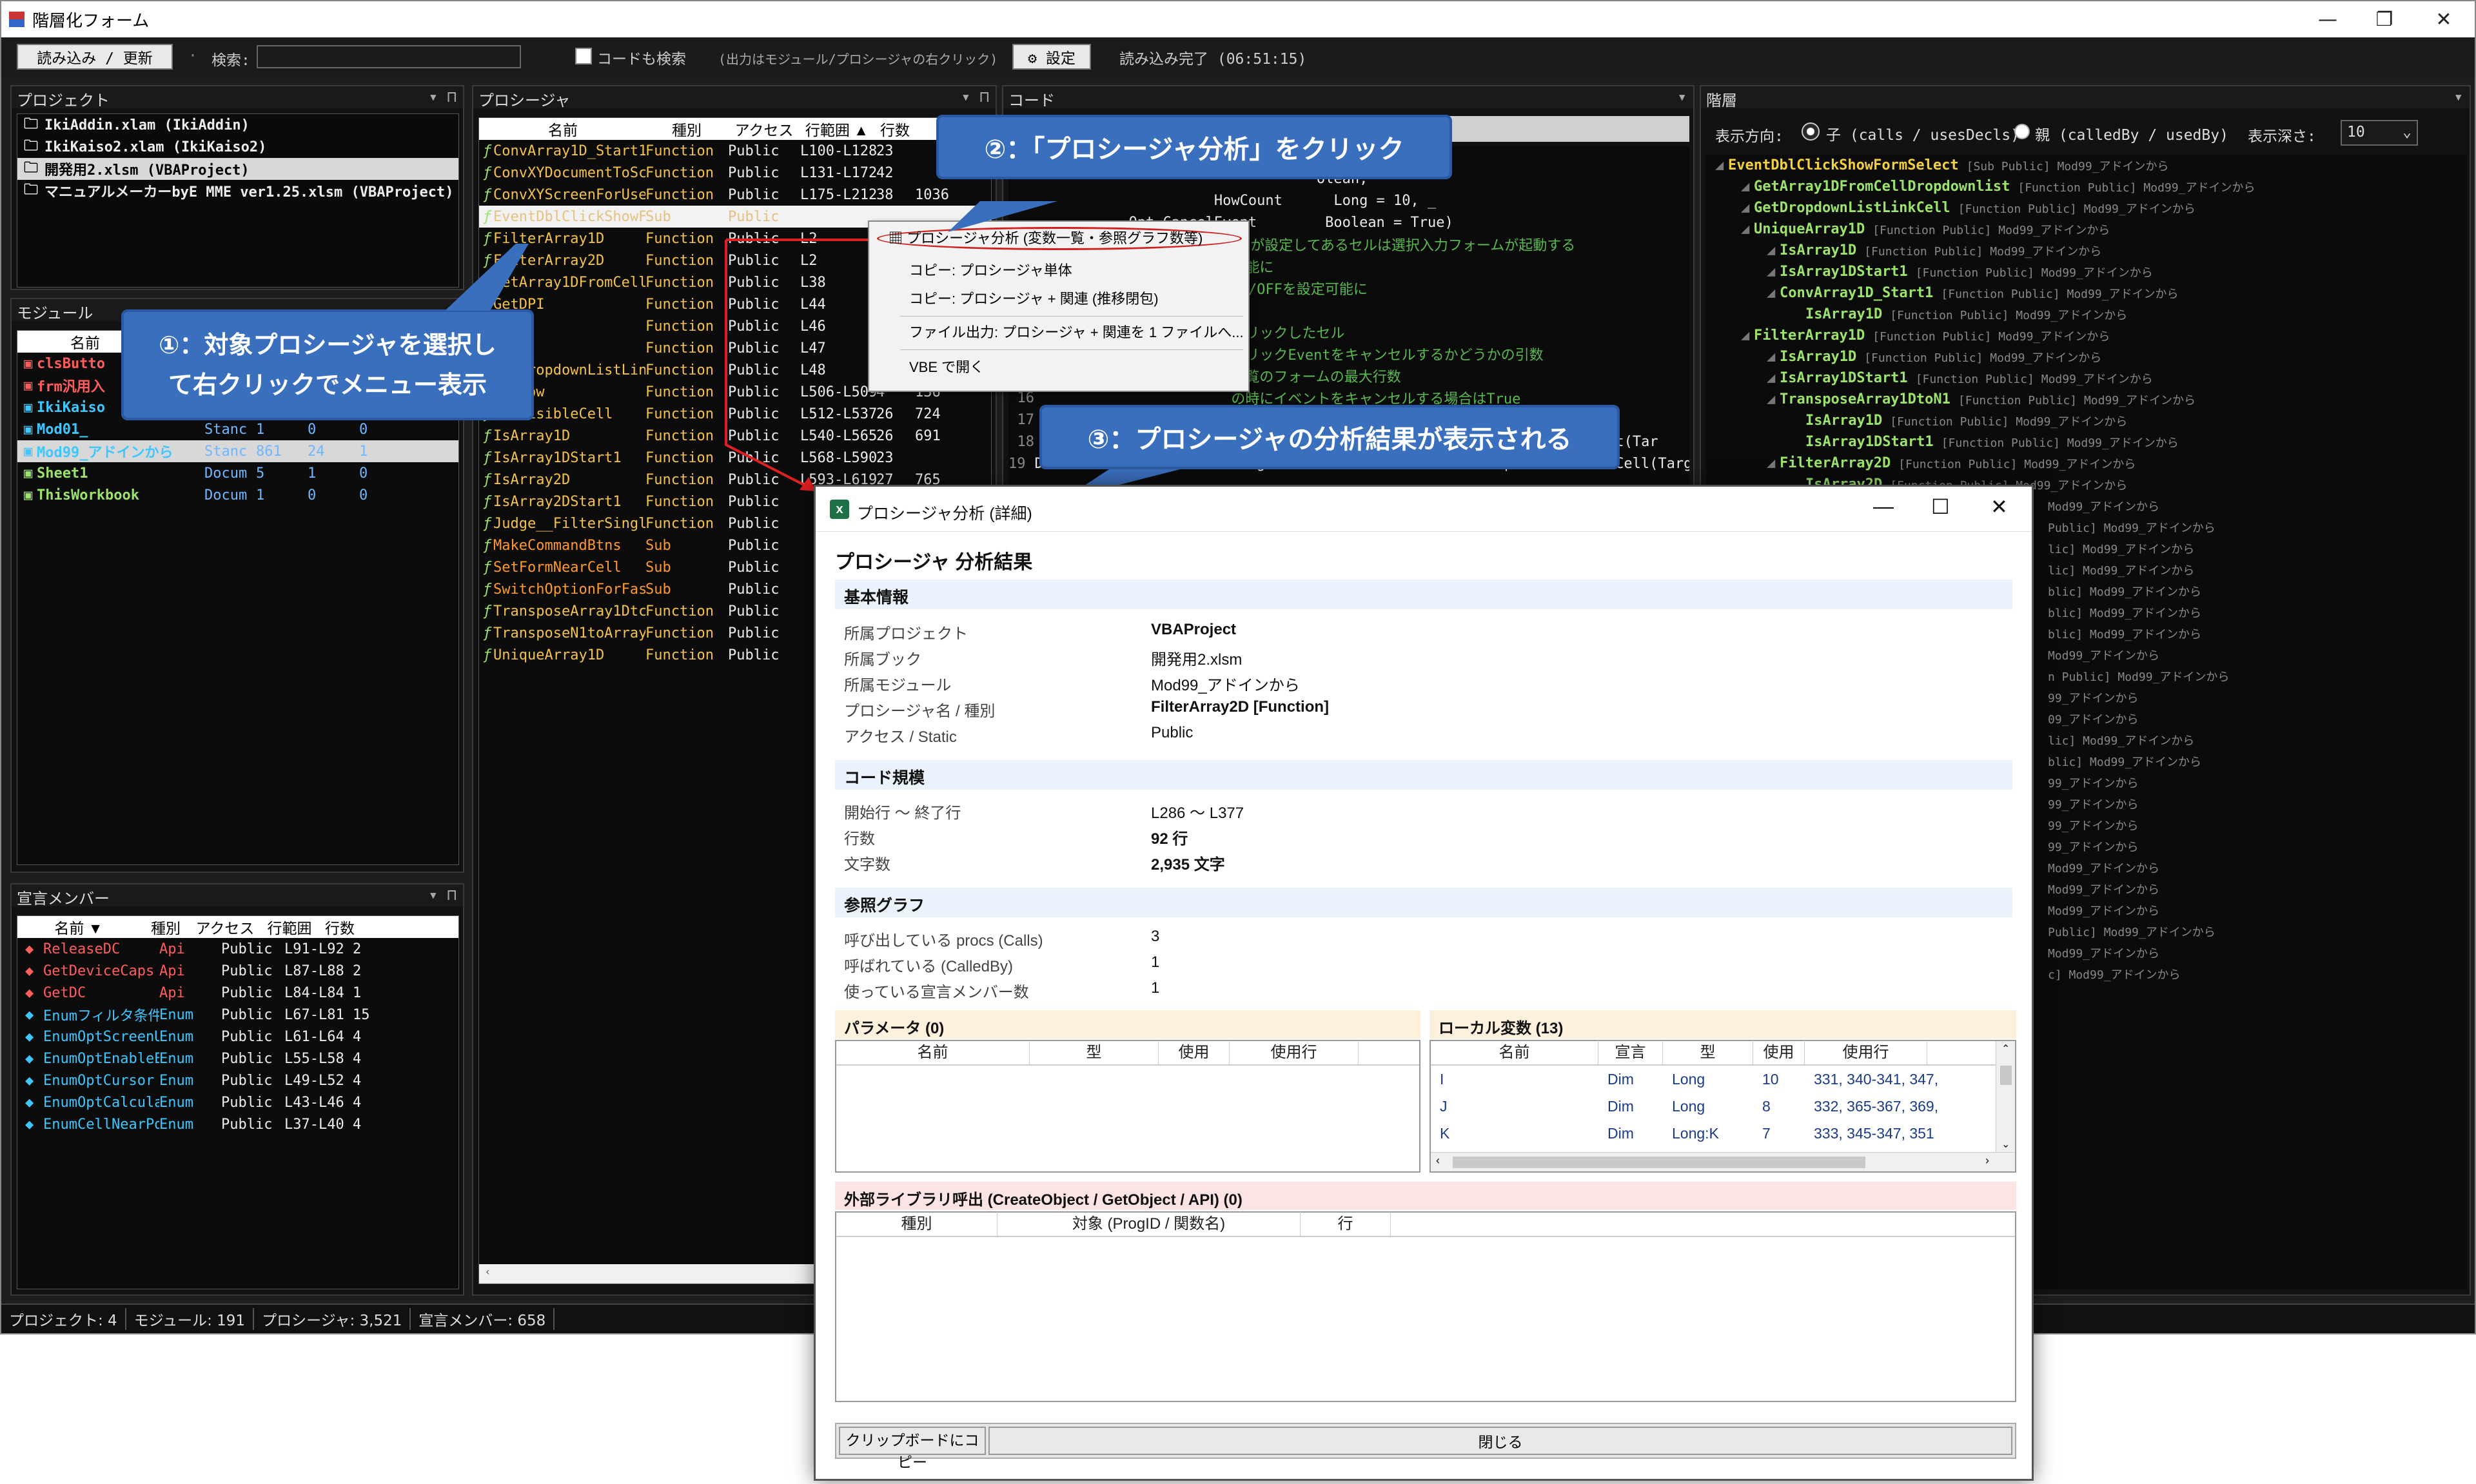 The image size is (2476, 1484). I want to click on menu-item-analyze: ▦ プロシージャ分析 (変数一覧・参照グラフ数等), so click(1046, 238).